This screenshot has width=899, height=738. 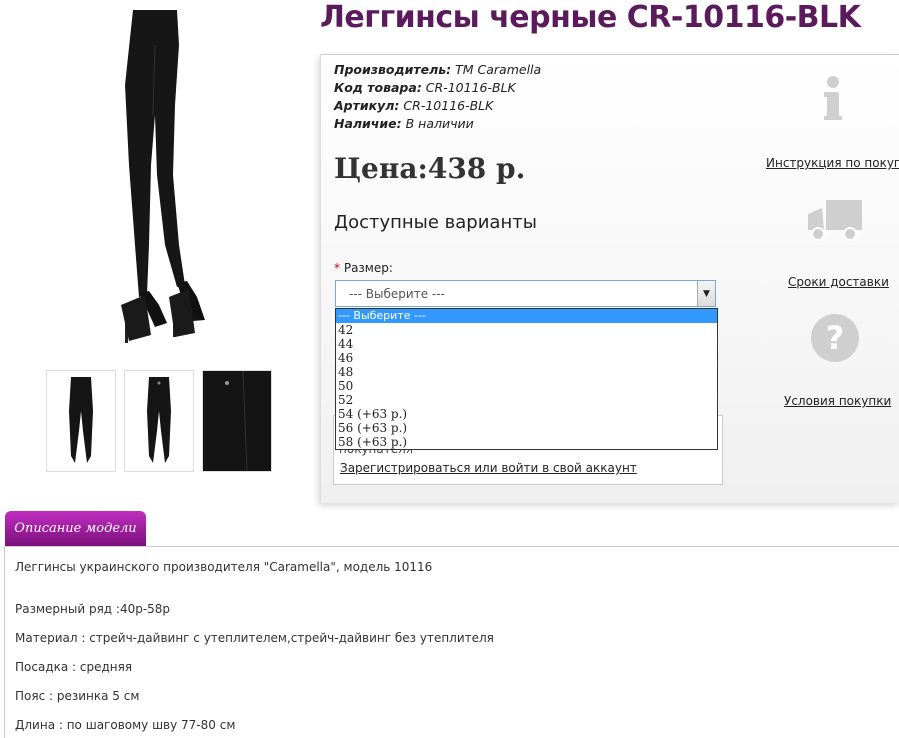 What do you see at coordinates (498, 69) in the screenshot?
I see `manufacturer-value: TM Caramella` at bounding box center [498, 69].